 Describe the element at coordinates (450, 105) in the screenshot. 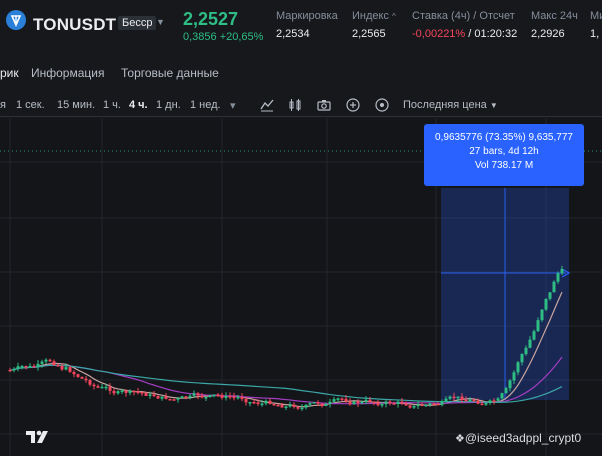

I see `price-type-select: Последняя цена ▼` at that location.